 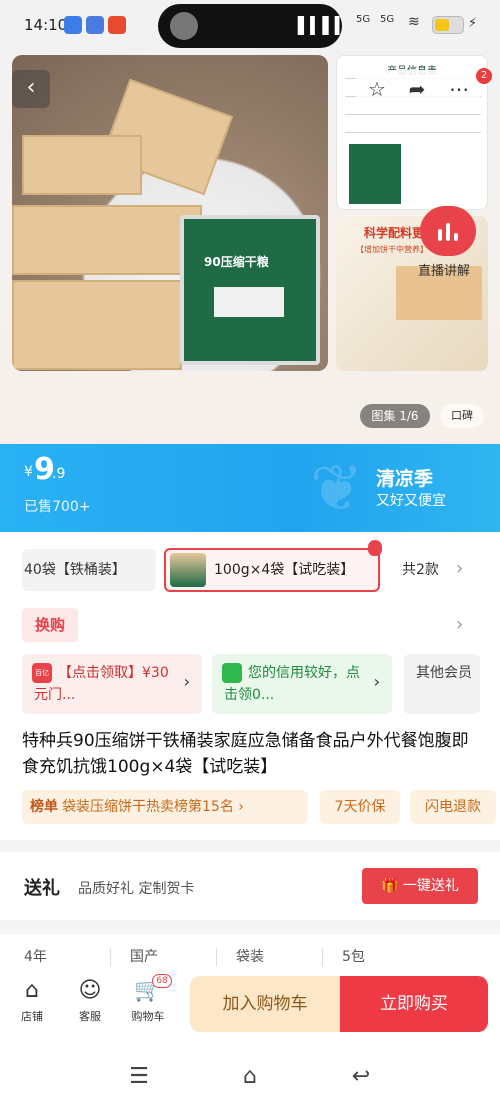 I want to click on menu-icon: ☰, so click(x=139, y=1077).